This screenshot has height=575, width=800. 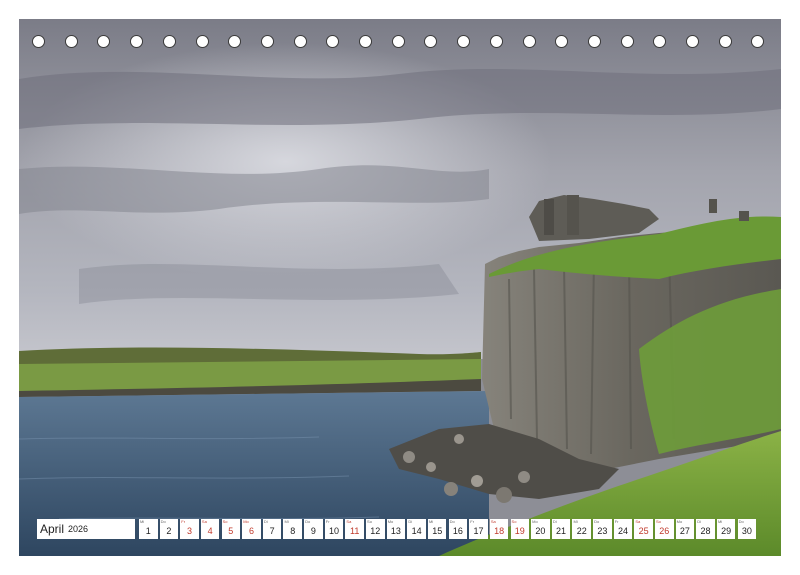 I want to click on day-number: 20, so click(x=540, y=531).